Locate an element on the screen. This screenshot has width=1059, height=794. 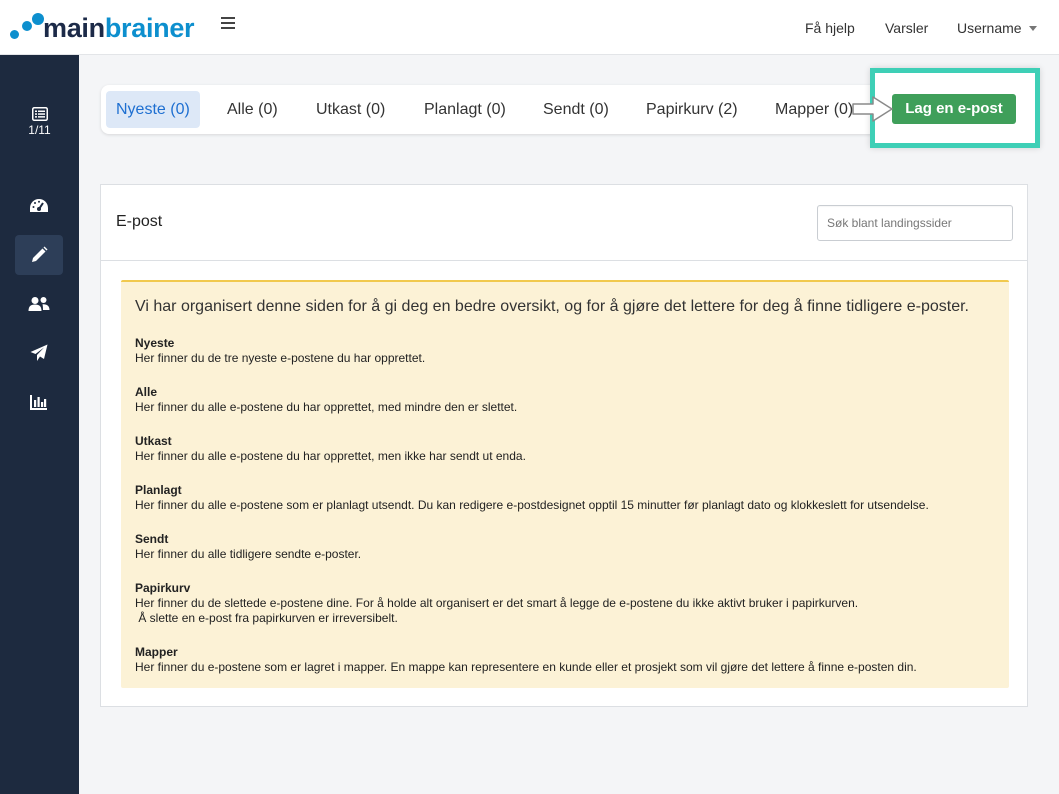
bar-chart-icon is located at coordinates (38, 402).